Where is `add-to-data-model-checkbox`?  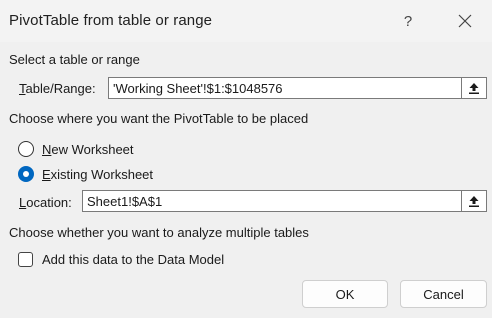
add-to-data-model-checkbox is located at coordinates (25, 259).